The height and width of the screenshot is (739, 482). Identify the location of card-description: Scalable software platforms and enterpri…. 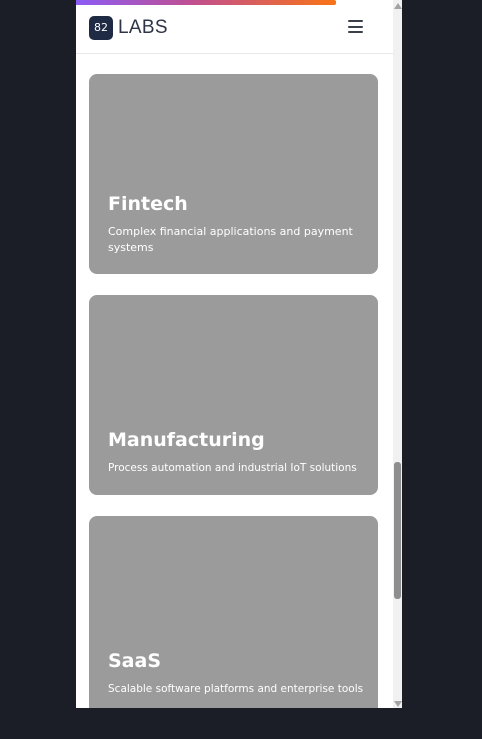
(236, 689).